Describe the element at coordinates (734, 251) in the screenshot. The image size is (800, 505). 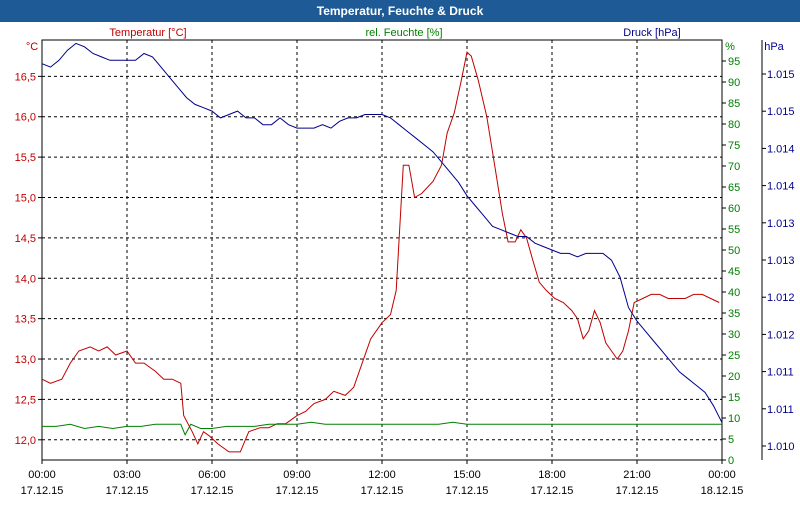
I see `humidity-tick-label: 50` at that location.